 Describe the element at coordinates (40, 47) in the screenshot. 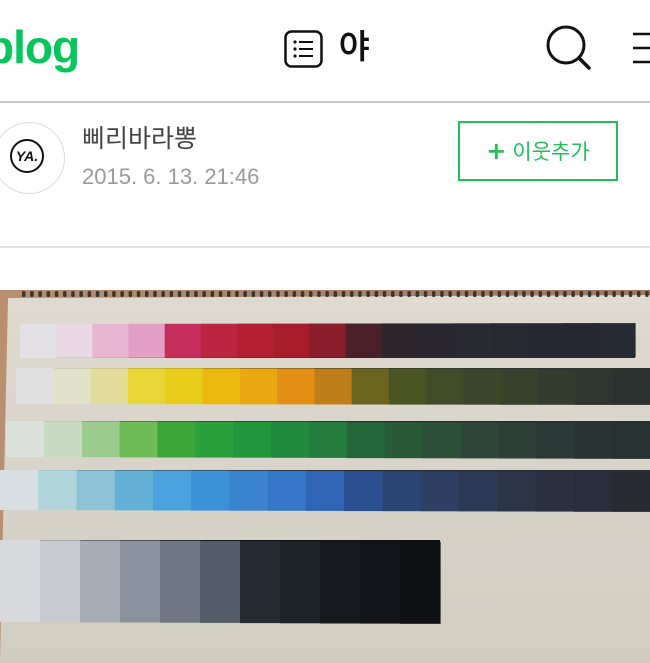

I see `blog-logo: blog` at that location.